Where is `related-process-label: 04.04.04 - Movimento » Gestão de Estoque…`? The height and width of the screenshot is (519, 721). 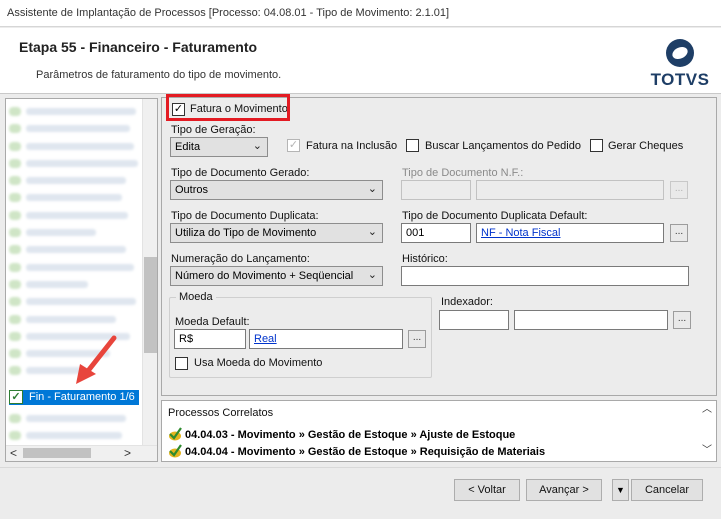
related-process-label: 04.04.04 - Movimento » Gestão de Estoque… is located at coordinates (365, 452).